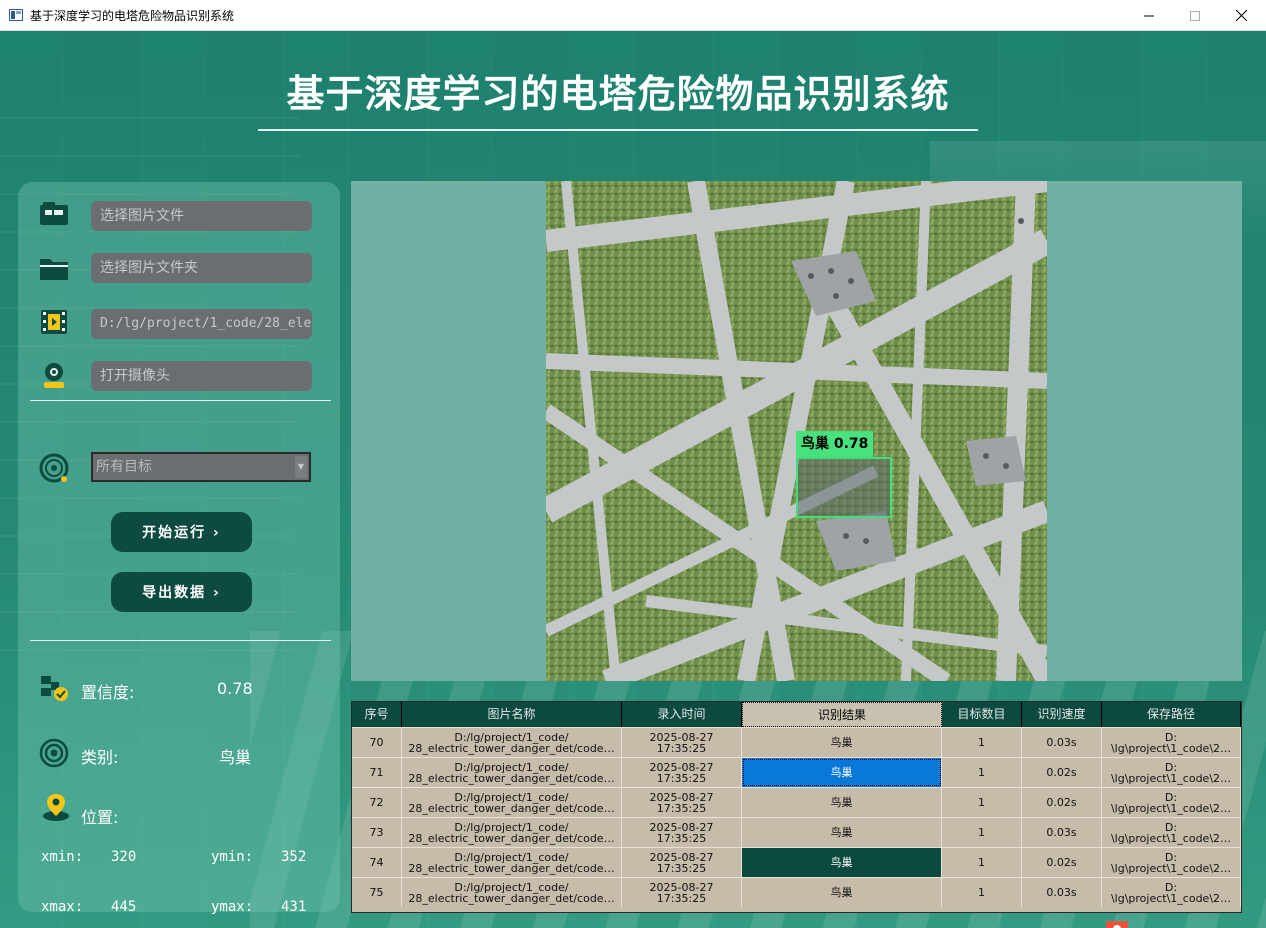  What do you see at coordinates (54, 375) in the screenshot?
I see `camera-icon` at bounding box center [54, 375].